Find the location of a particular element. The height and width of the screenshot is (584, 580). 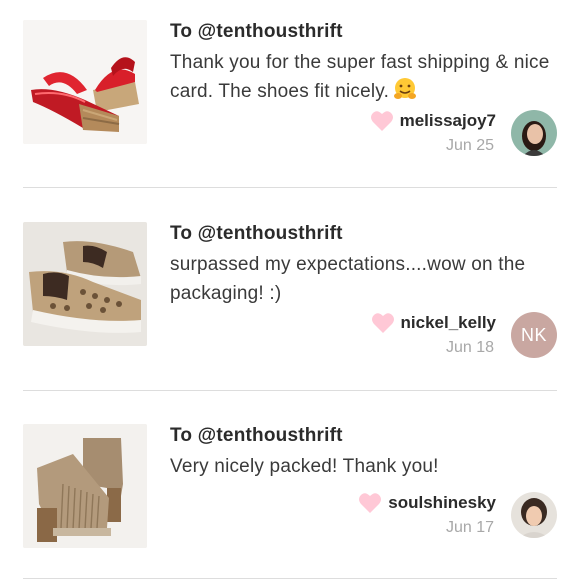

reviewer-avatar-initials: NK is located at coordinates (534, 335).